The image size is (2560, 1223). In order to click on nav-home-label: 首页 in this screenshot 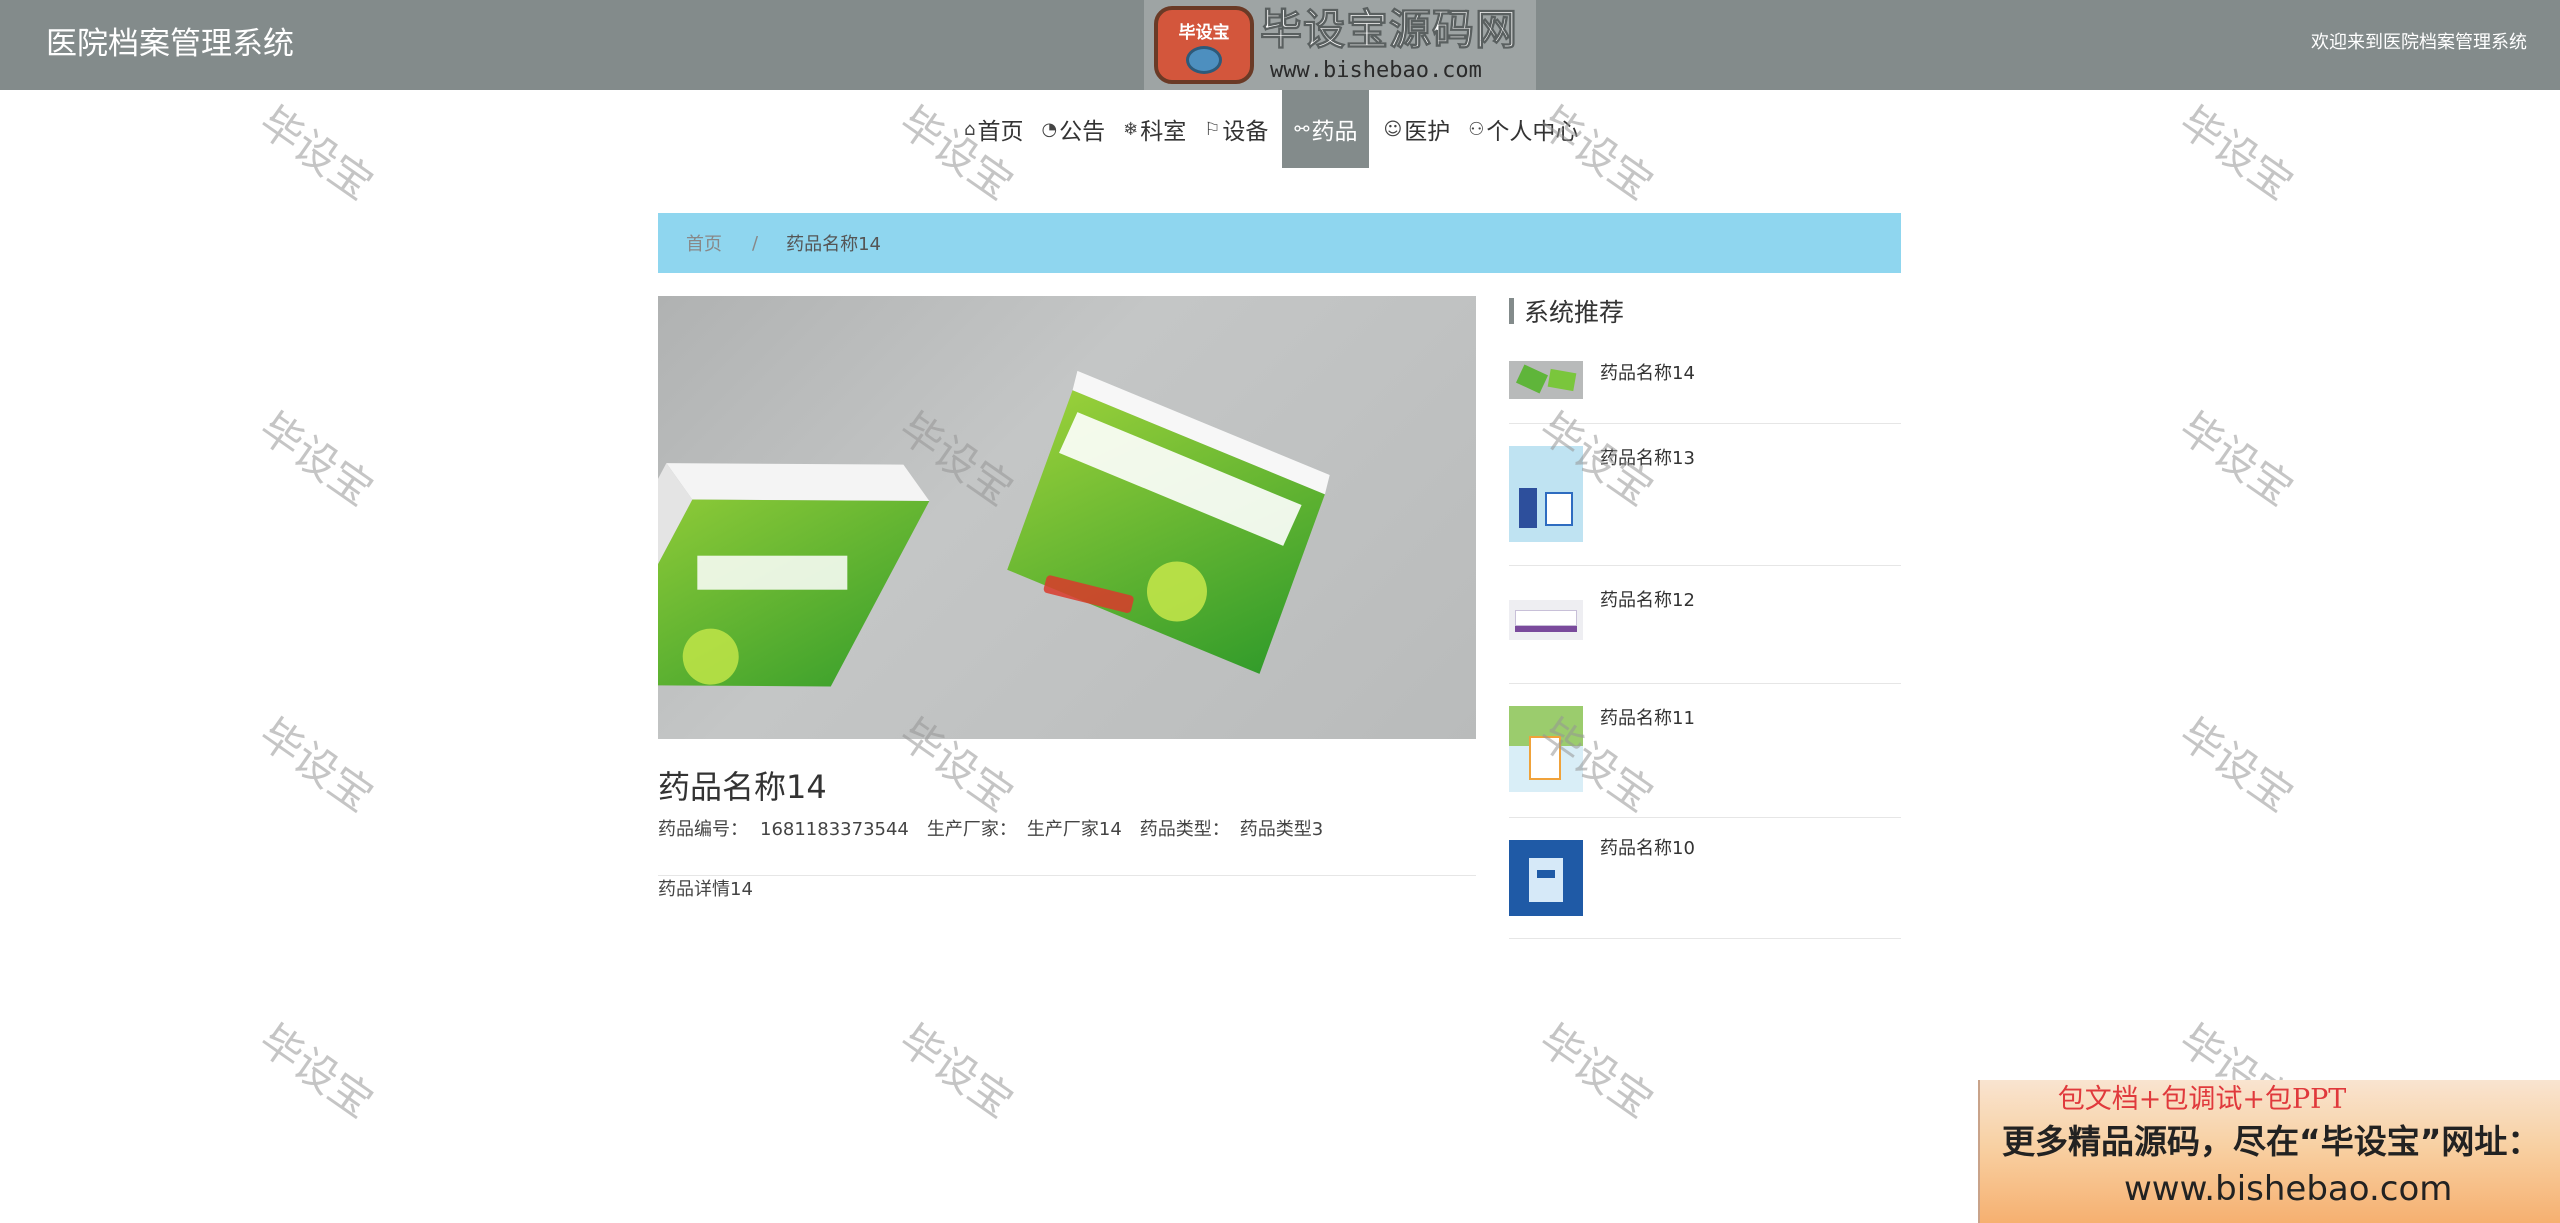, I will do `click(1000, 132)`.